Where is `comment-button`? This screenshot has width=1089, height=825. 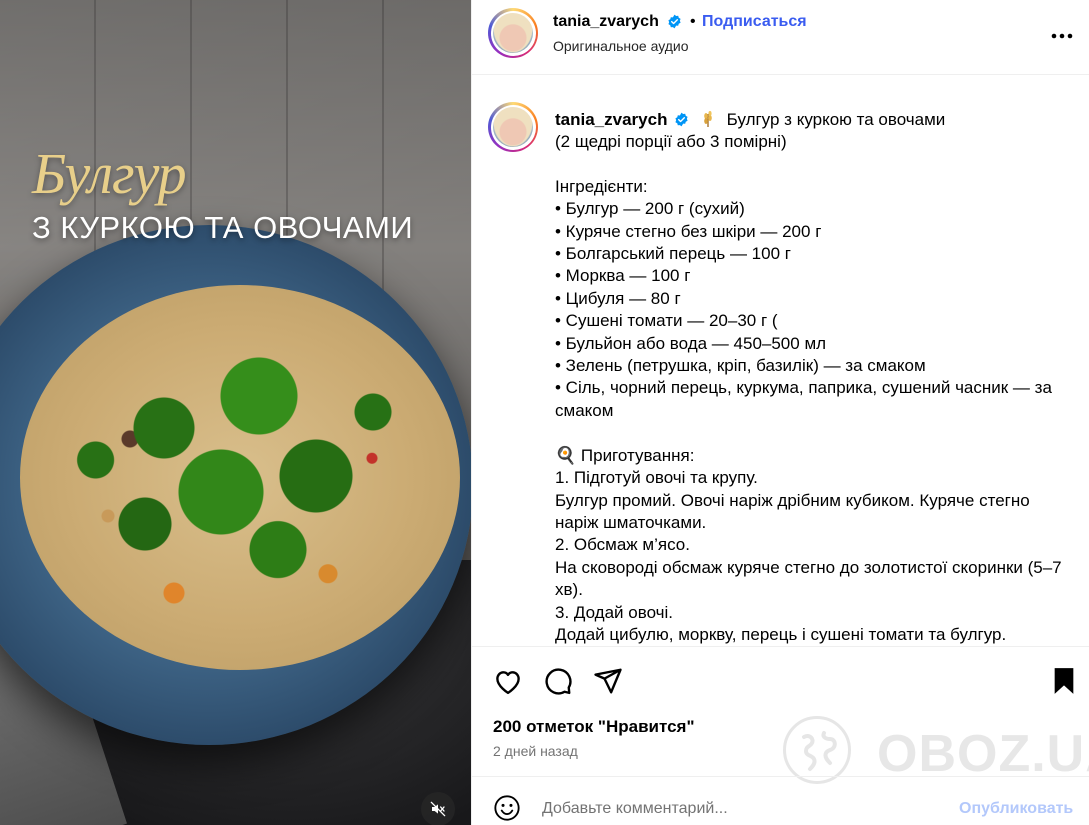
comment-button is located at coordinates (558, 681).